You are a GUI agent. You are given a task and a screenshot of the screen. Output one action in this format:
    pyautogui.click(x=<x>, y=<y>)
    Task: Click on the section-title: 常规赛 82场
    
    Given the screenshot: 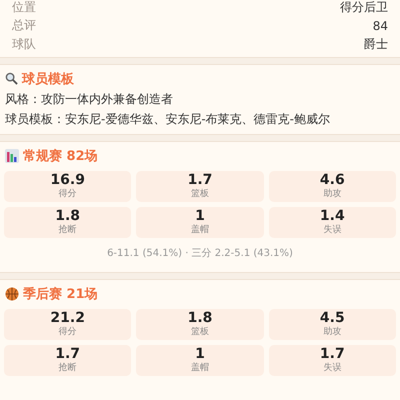 What is the action you would take?
    pyautogui.click(x=60, y=156)
    